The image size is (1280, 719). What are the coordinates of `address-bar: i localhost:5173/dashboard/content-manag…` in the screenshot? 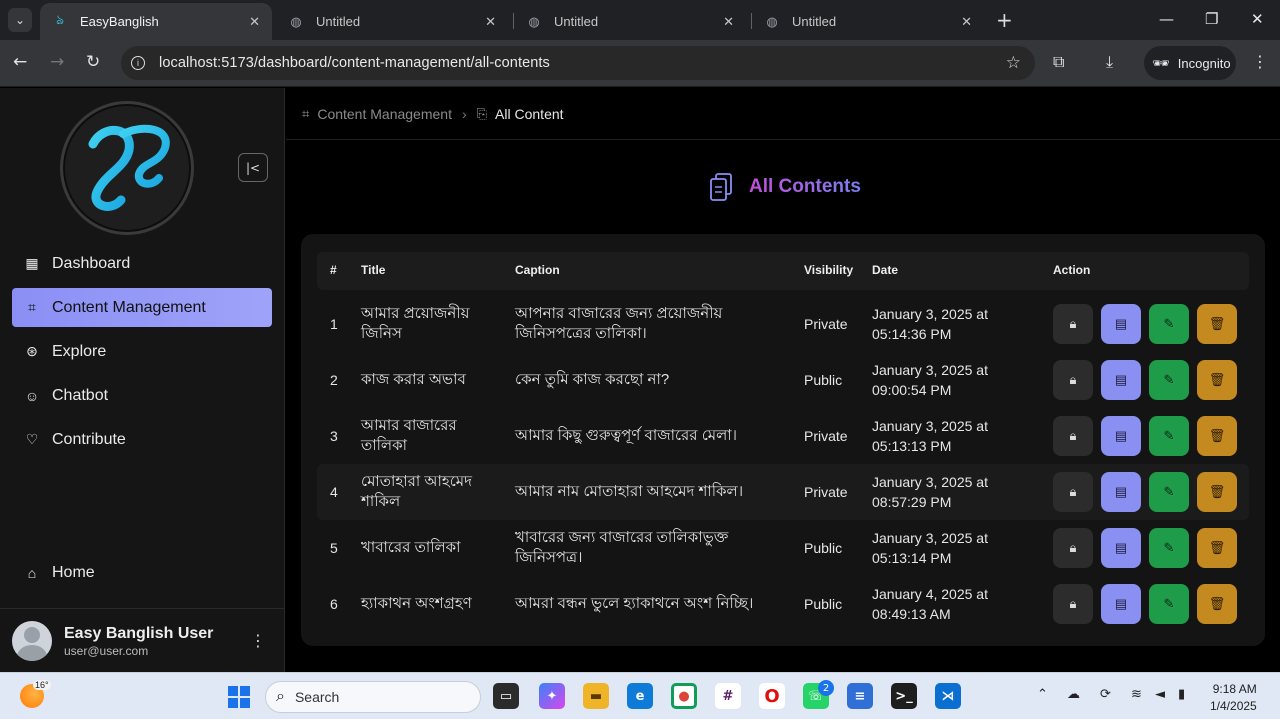 It's located at (578, 63).